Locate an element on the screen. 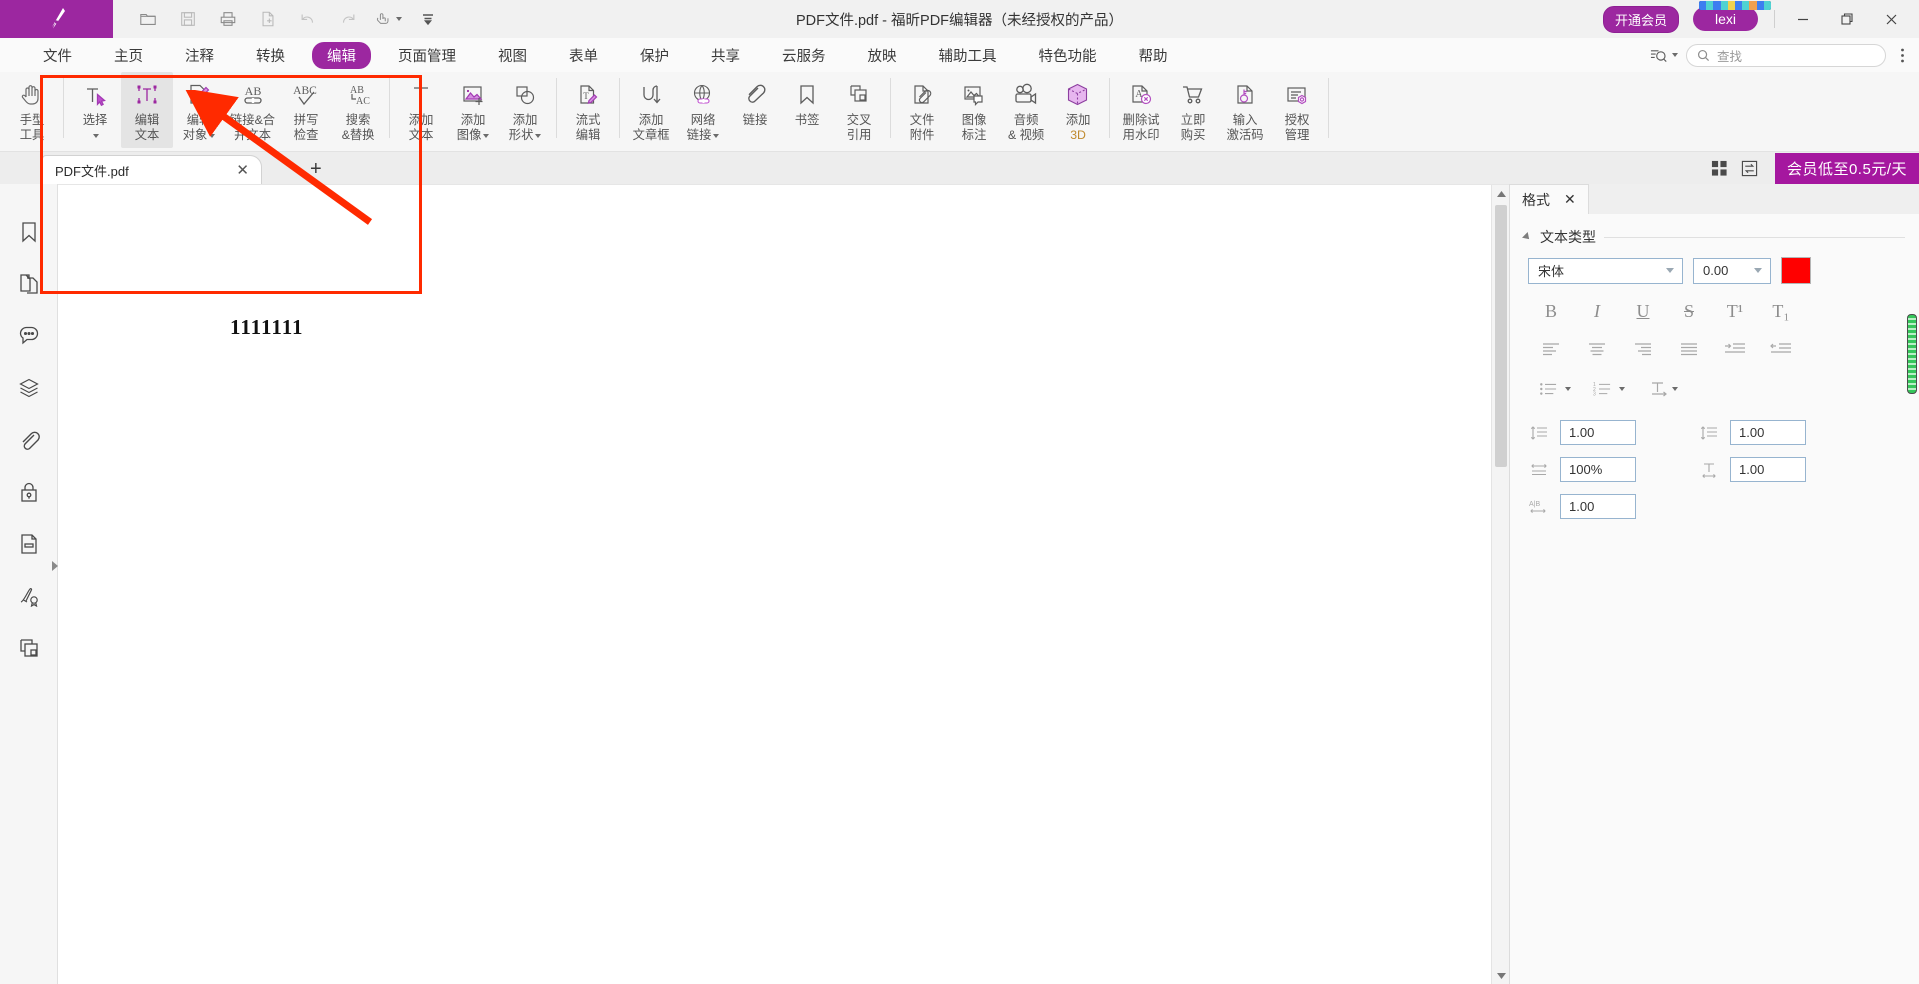 The width and height of the screenshot is (1919, 984). sidebar-item-stamps is located at coordinates (29, 648).